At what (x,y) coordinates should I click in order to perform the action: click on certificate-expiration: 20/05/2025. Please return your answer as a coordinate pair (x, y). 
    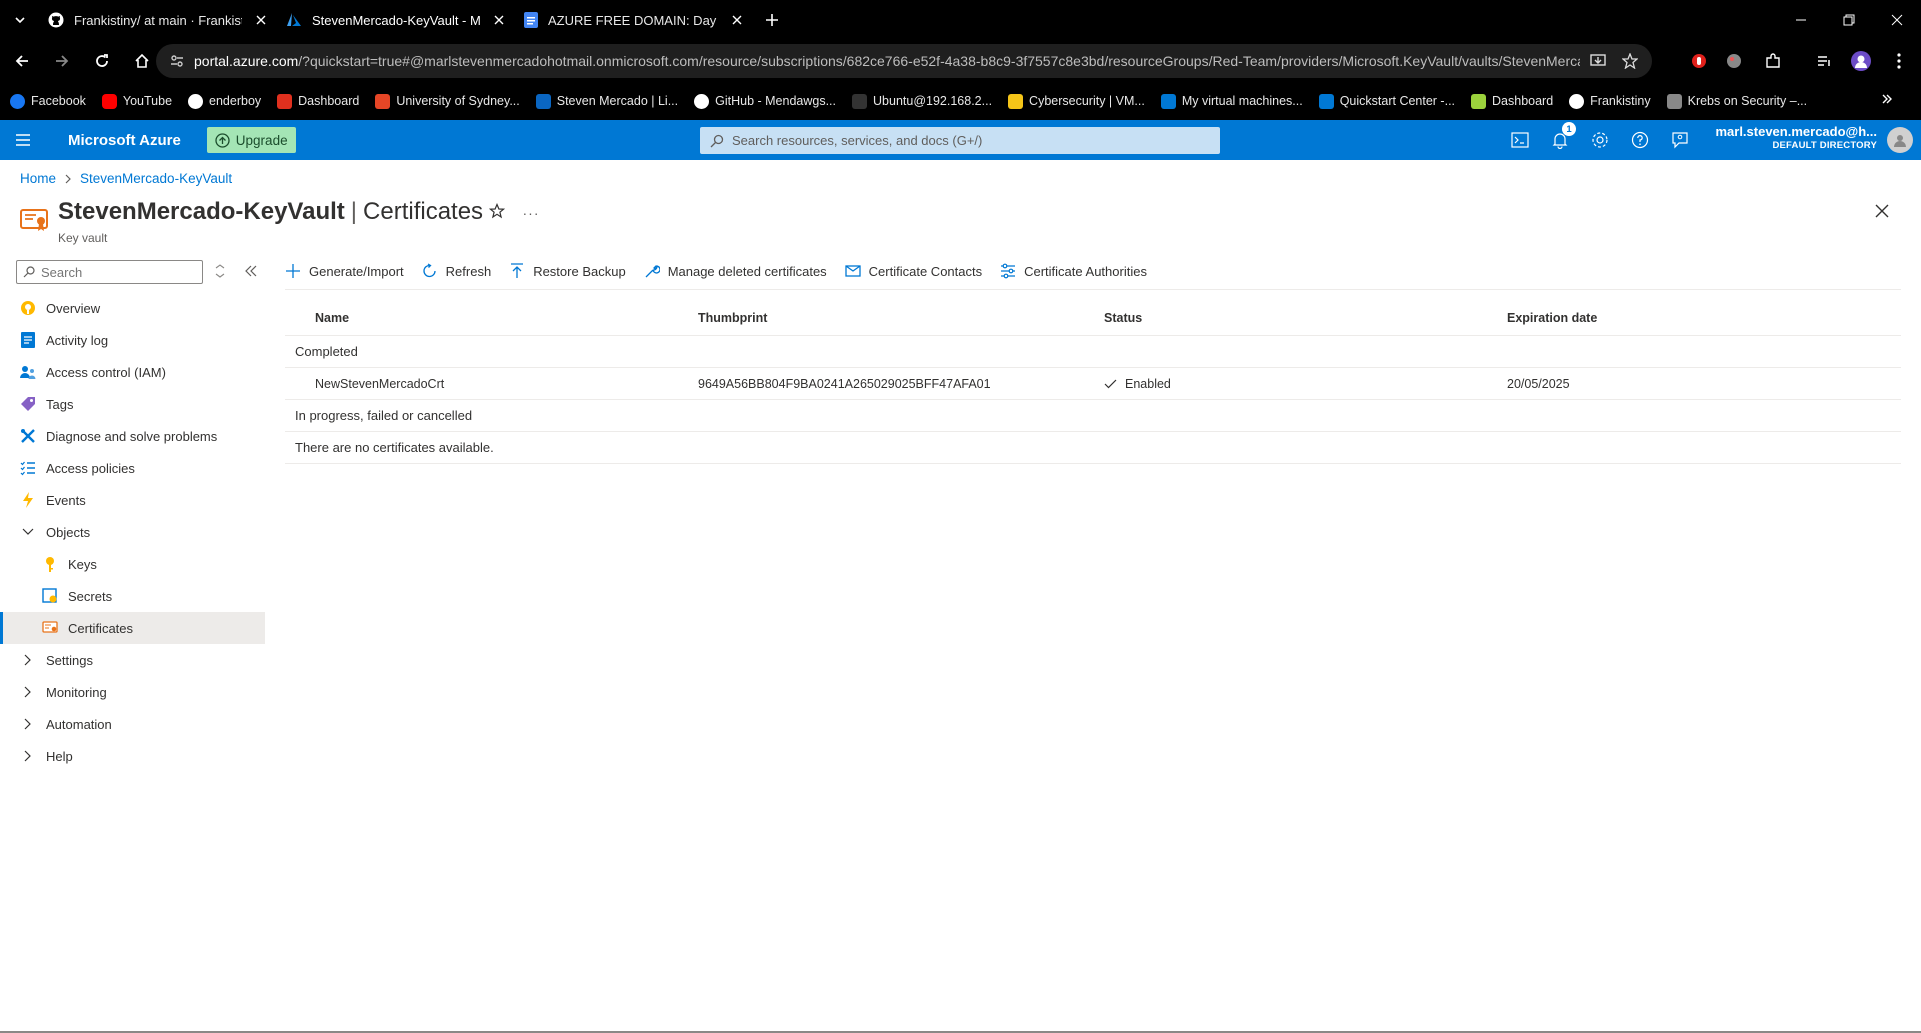
    Looking at the image, I should click on (1538, 384).